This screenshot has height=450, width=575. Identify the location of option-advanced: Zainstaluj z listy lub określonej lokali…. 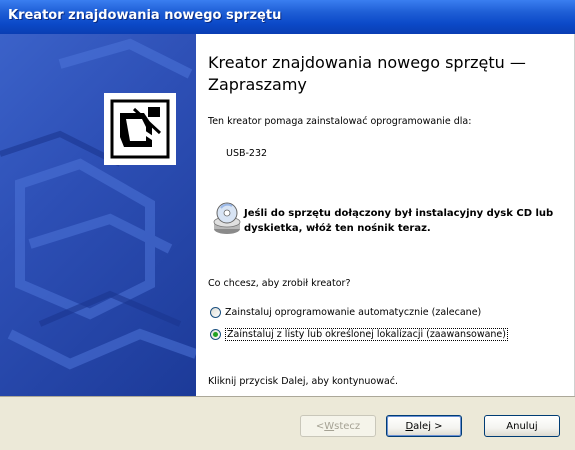
(359, 334).